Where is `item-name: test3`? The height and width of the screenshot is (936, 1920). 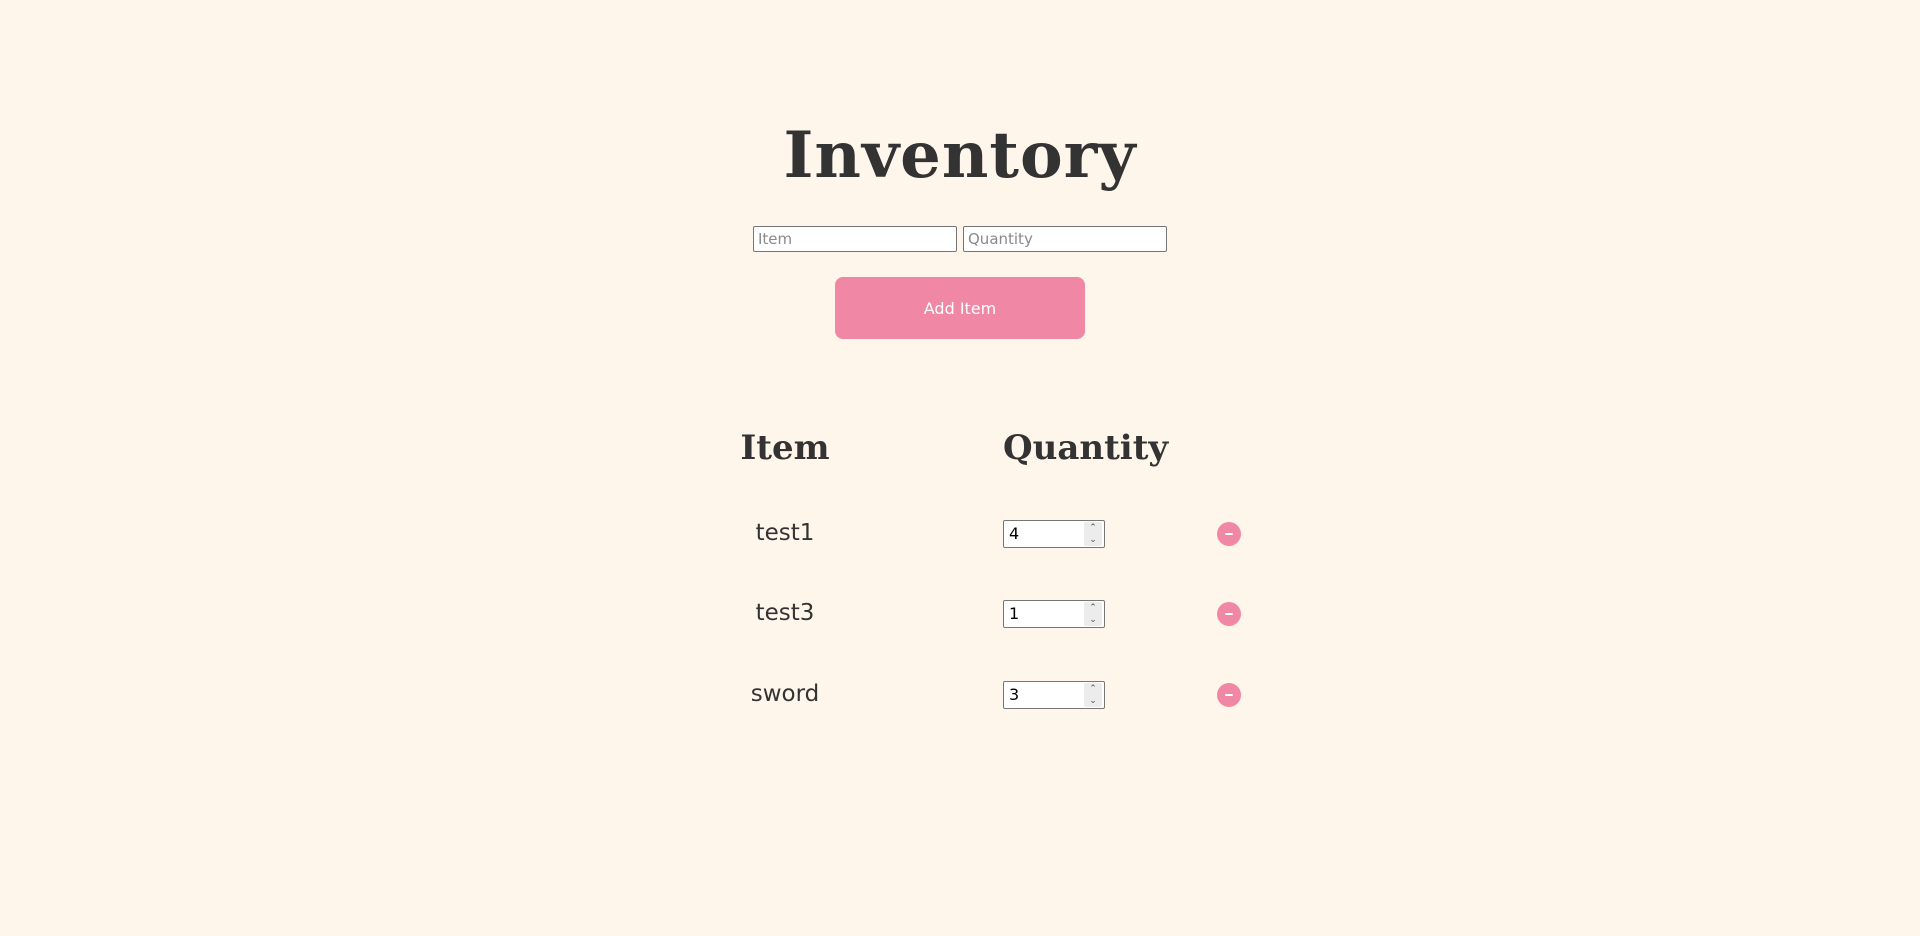
item-name: test3 is located at coordinates (785, 613).